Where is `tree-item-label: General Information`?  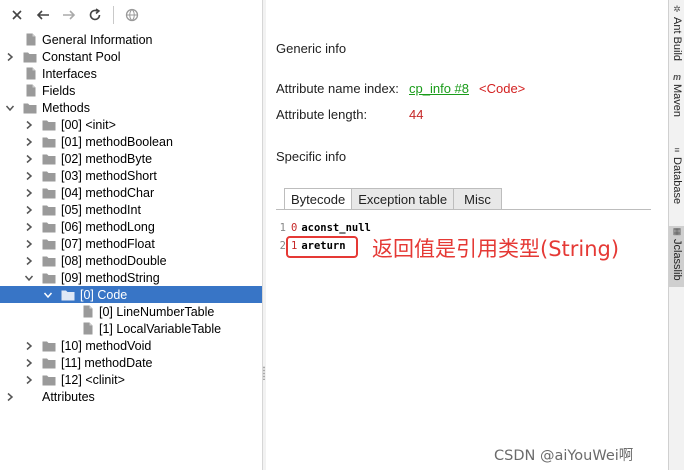 tree-item-label: General Information is located at coordinates (97, 39).